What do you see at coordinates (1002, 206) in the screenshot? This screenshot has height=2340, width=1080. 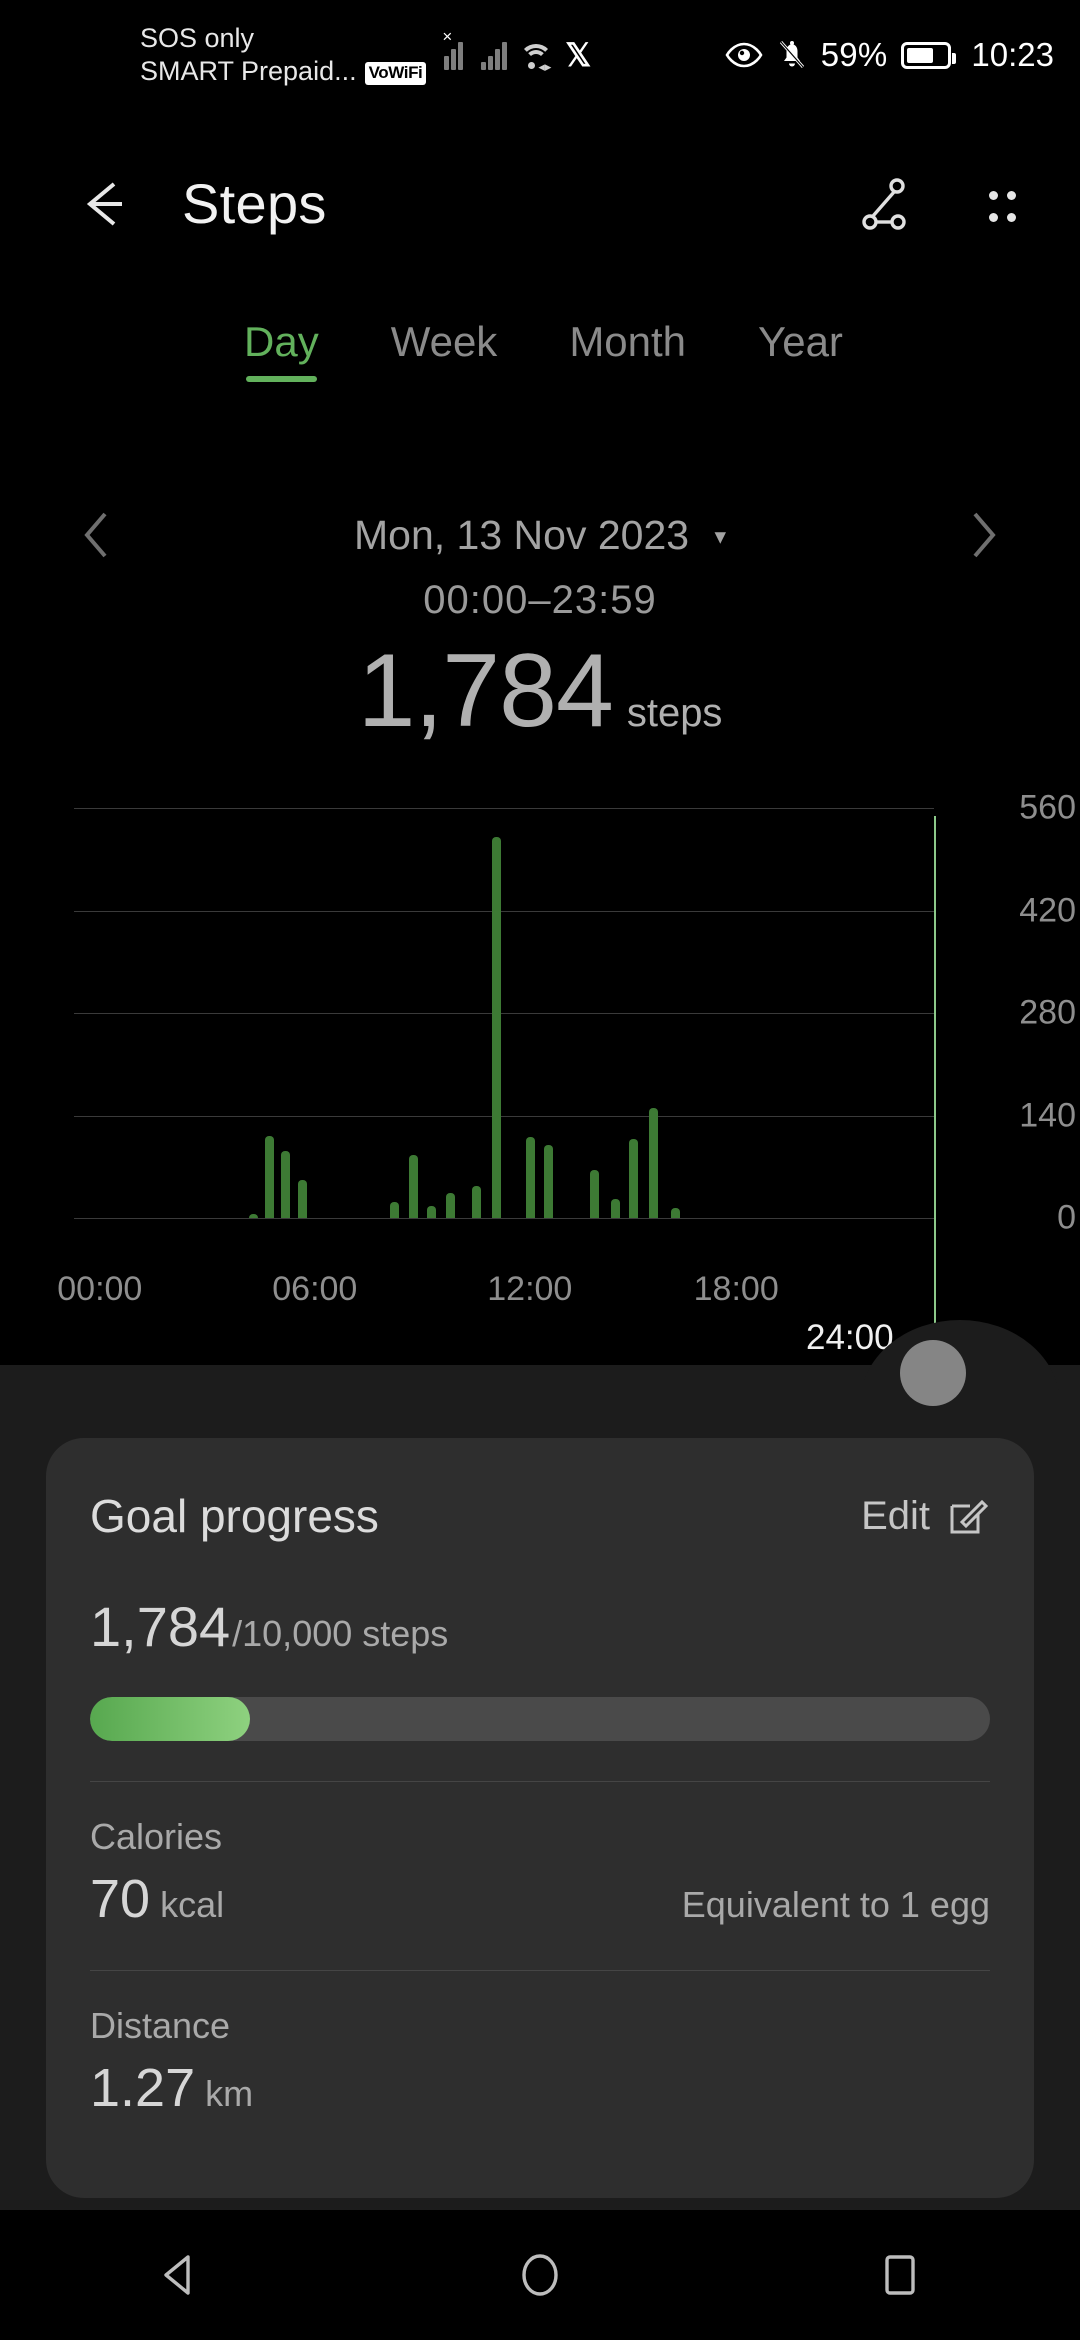 I see `more-options-icon` at bounding box center [1002, 206].